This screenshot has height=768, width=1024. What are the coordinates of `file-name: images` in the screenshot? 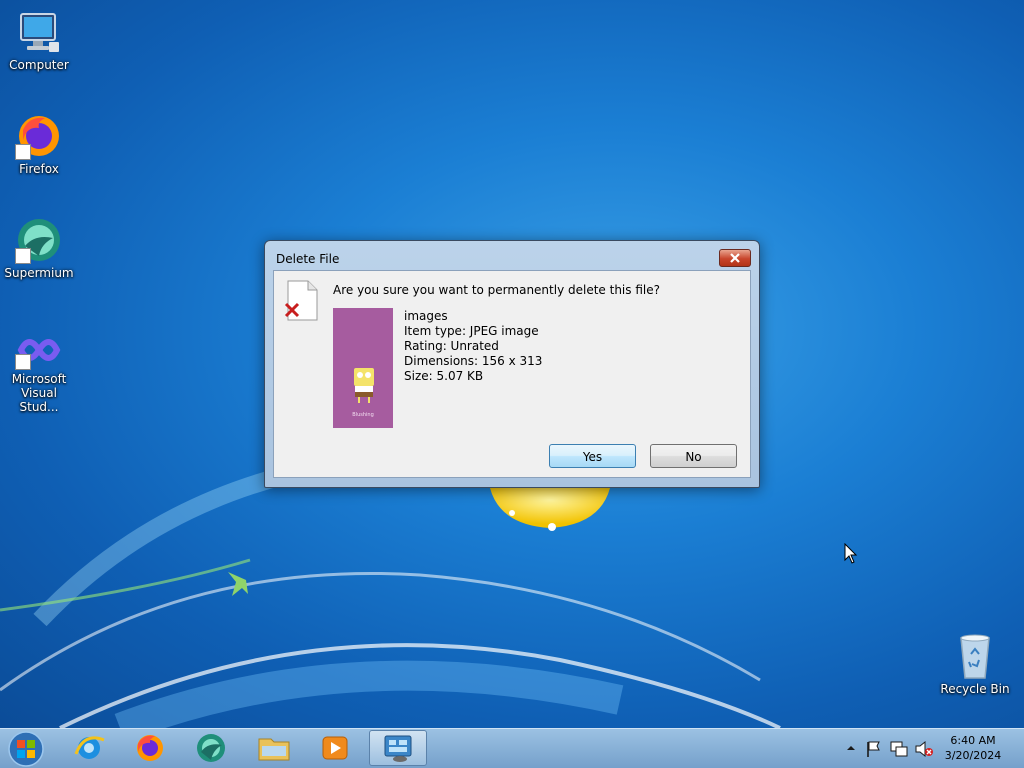 It's located at (426, 316).